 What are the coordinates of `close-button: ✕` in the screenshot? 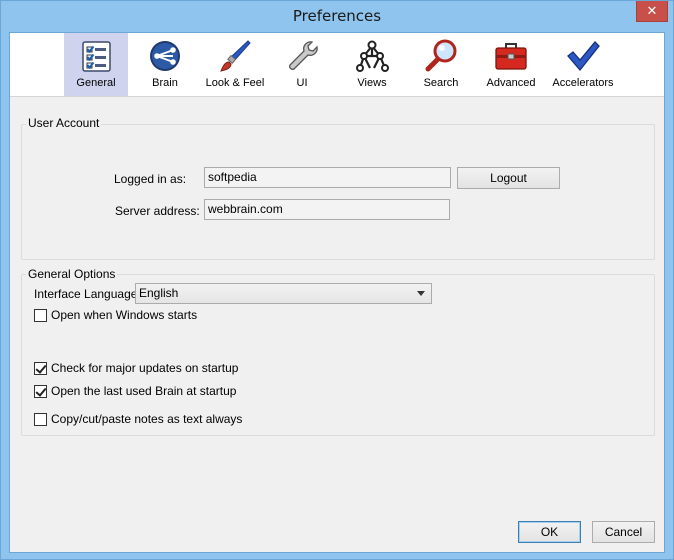 It's located at (652, 11).